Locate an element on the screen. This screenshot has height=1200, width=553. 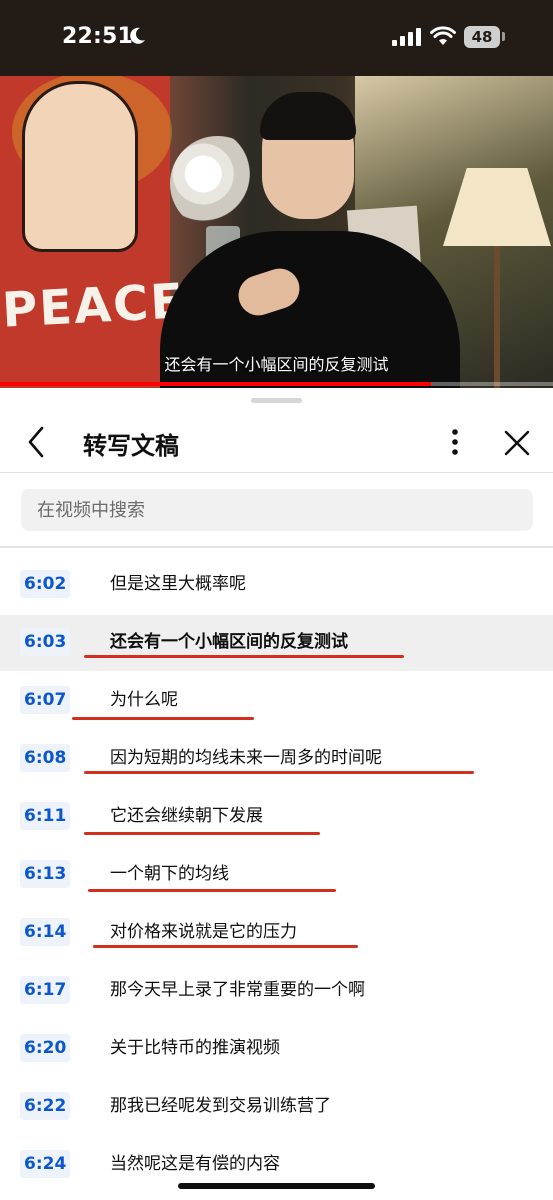
status-bar: 22:51 48 is located at coordinates (276, 38).